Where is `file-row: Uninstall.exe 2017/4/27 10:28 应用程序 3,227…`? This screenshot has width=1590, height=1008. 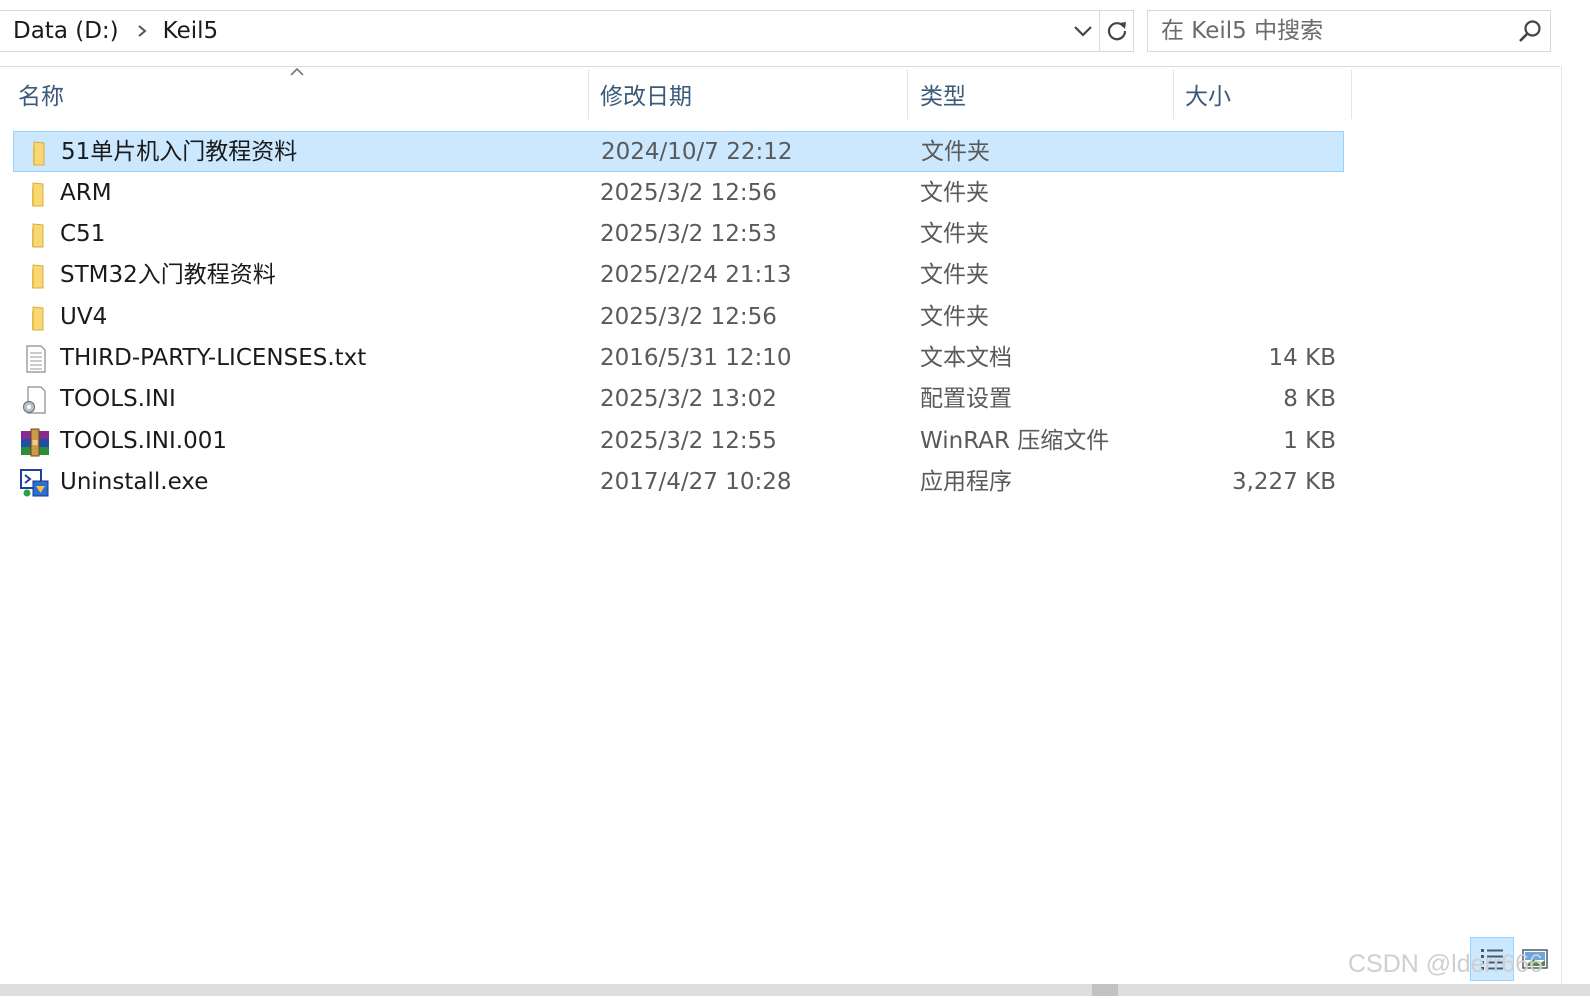
file-row: Uninstall.exe 2017/4/27 10:28 应用程序 3,227… is located at coordinates (678, 482).